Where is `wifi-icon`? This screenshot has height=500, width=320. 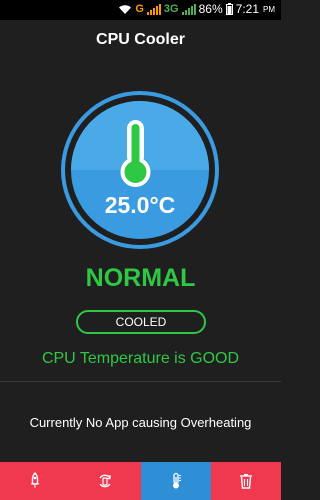
wifi-icon is located at coordinates (125, 9).